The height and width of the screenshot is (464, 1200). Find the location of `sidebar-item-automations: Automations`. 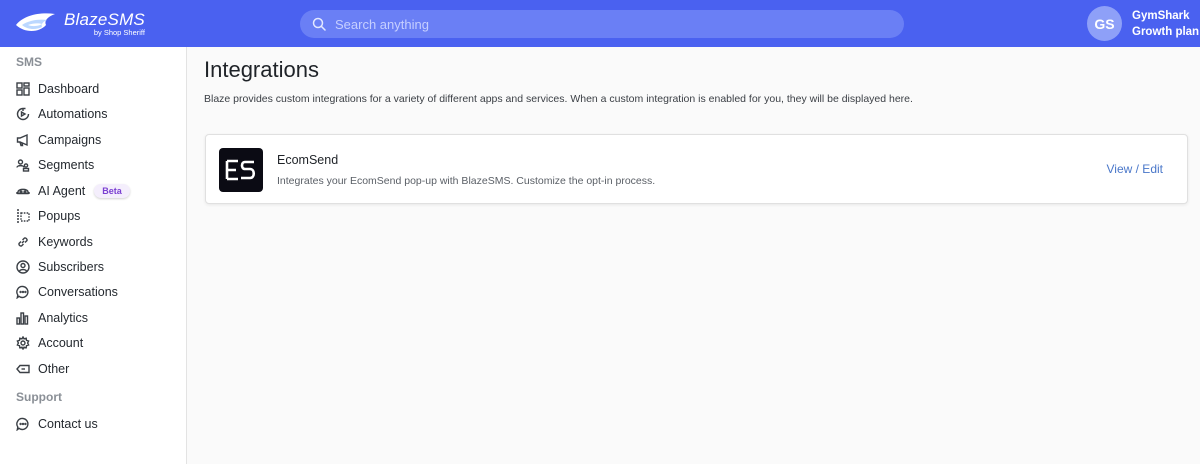

sidebar-item-automations: Automations is located at coordinates (61, 114).